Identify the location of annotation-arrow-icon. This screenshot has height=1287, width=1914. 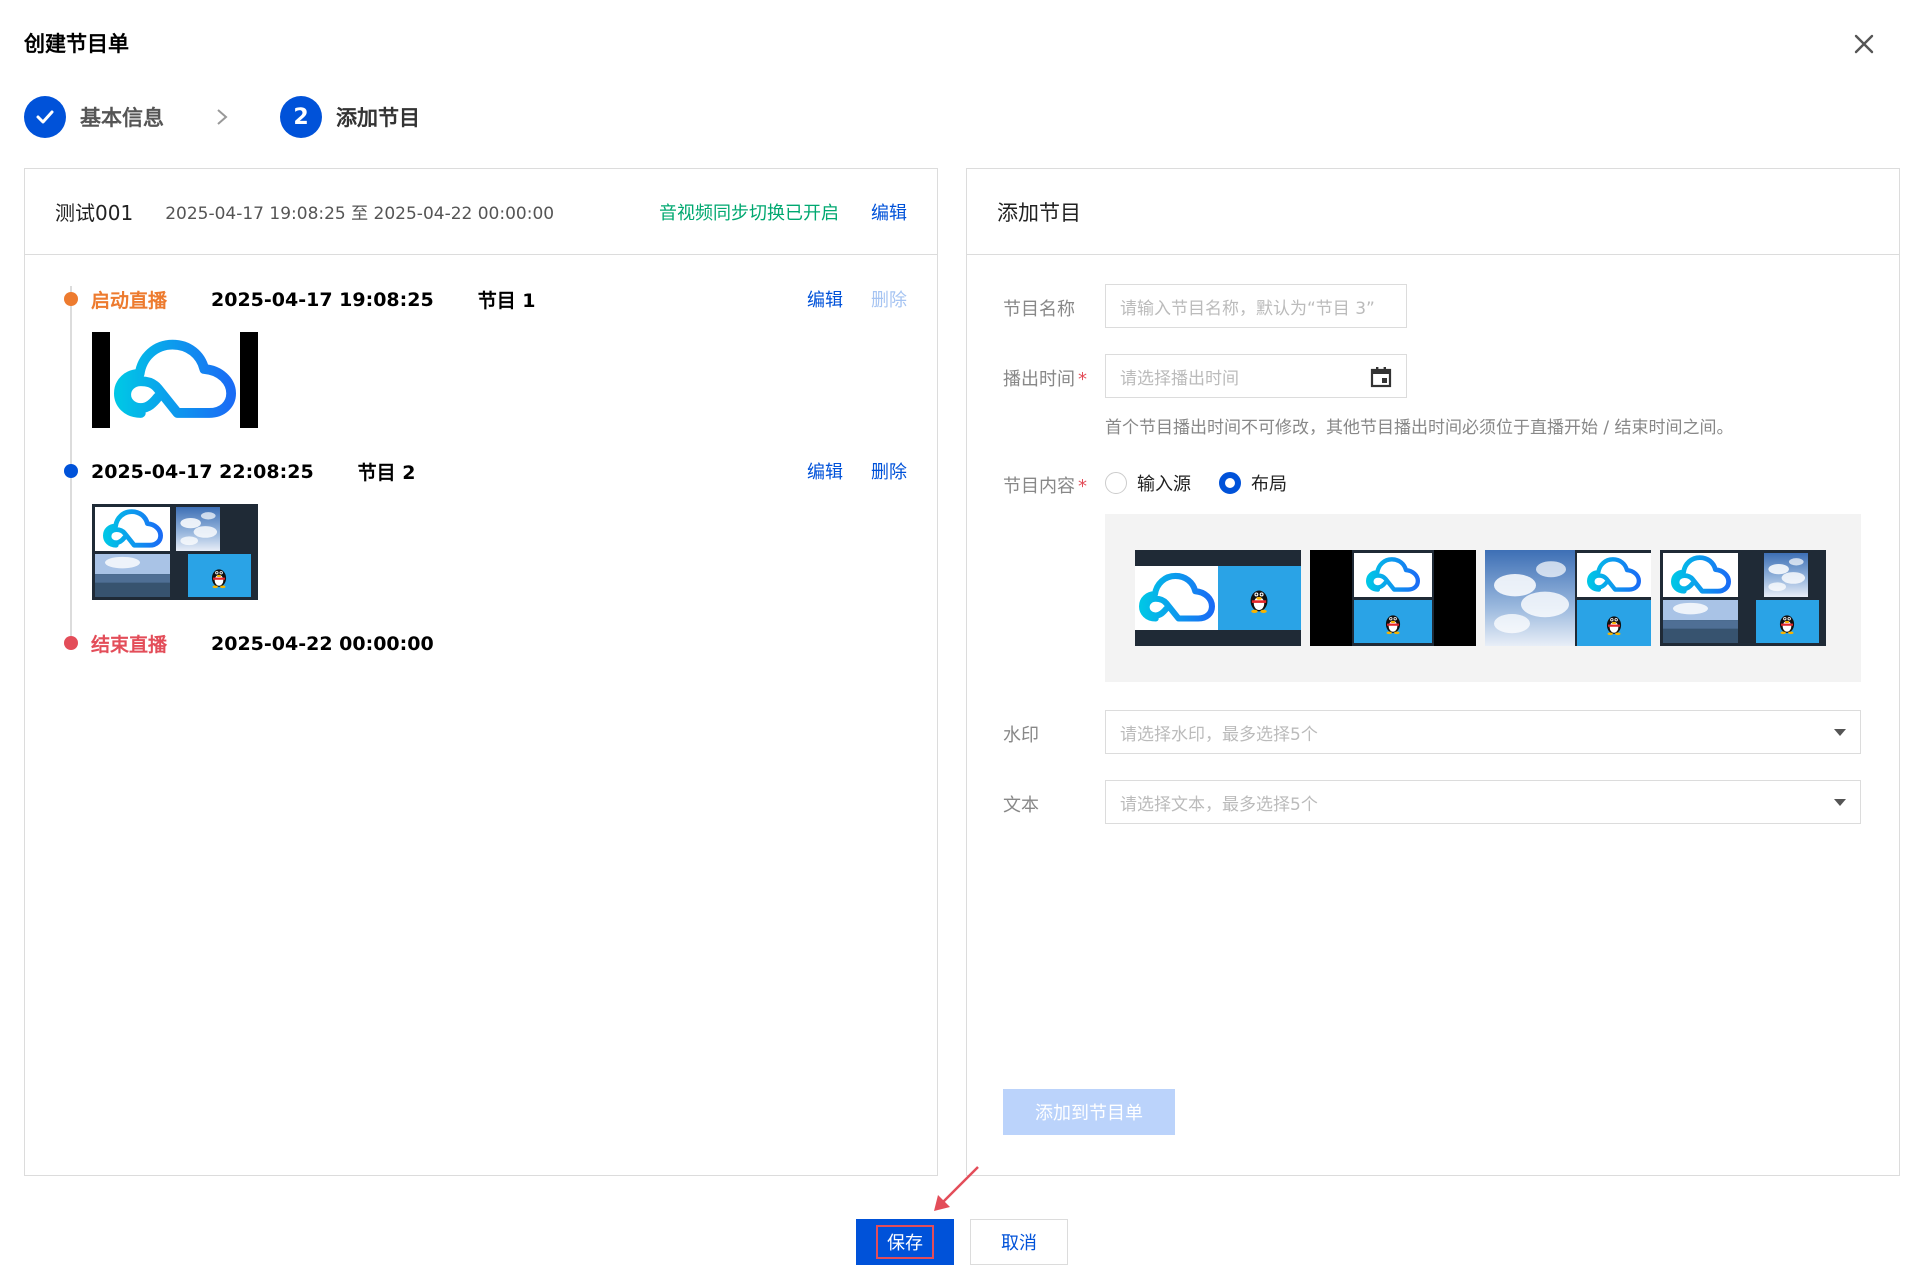
(956, 1188).